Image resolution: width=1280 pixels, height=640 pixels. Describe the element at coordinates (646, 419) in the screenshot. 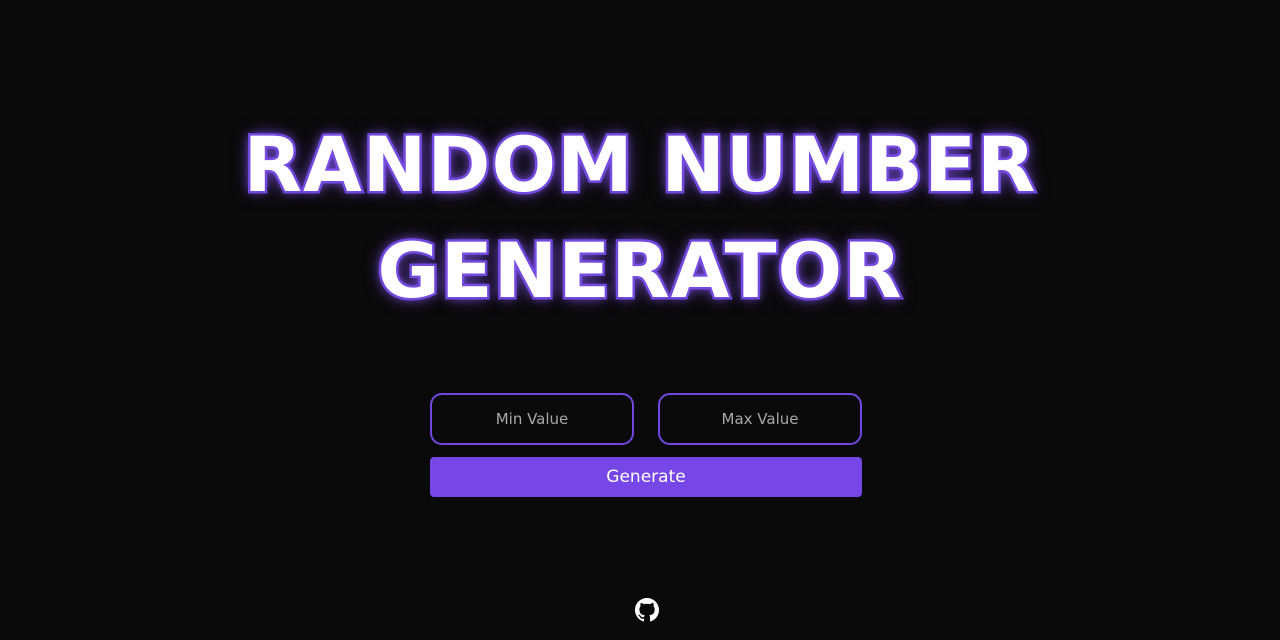

I see `range-inputs` at that location.